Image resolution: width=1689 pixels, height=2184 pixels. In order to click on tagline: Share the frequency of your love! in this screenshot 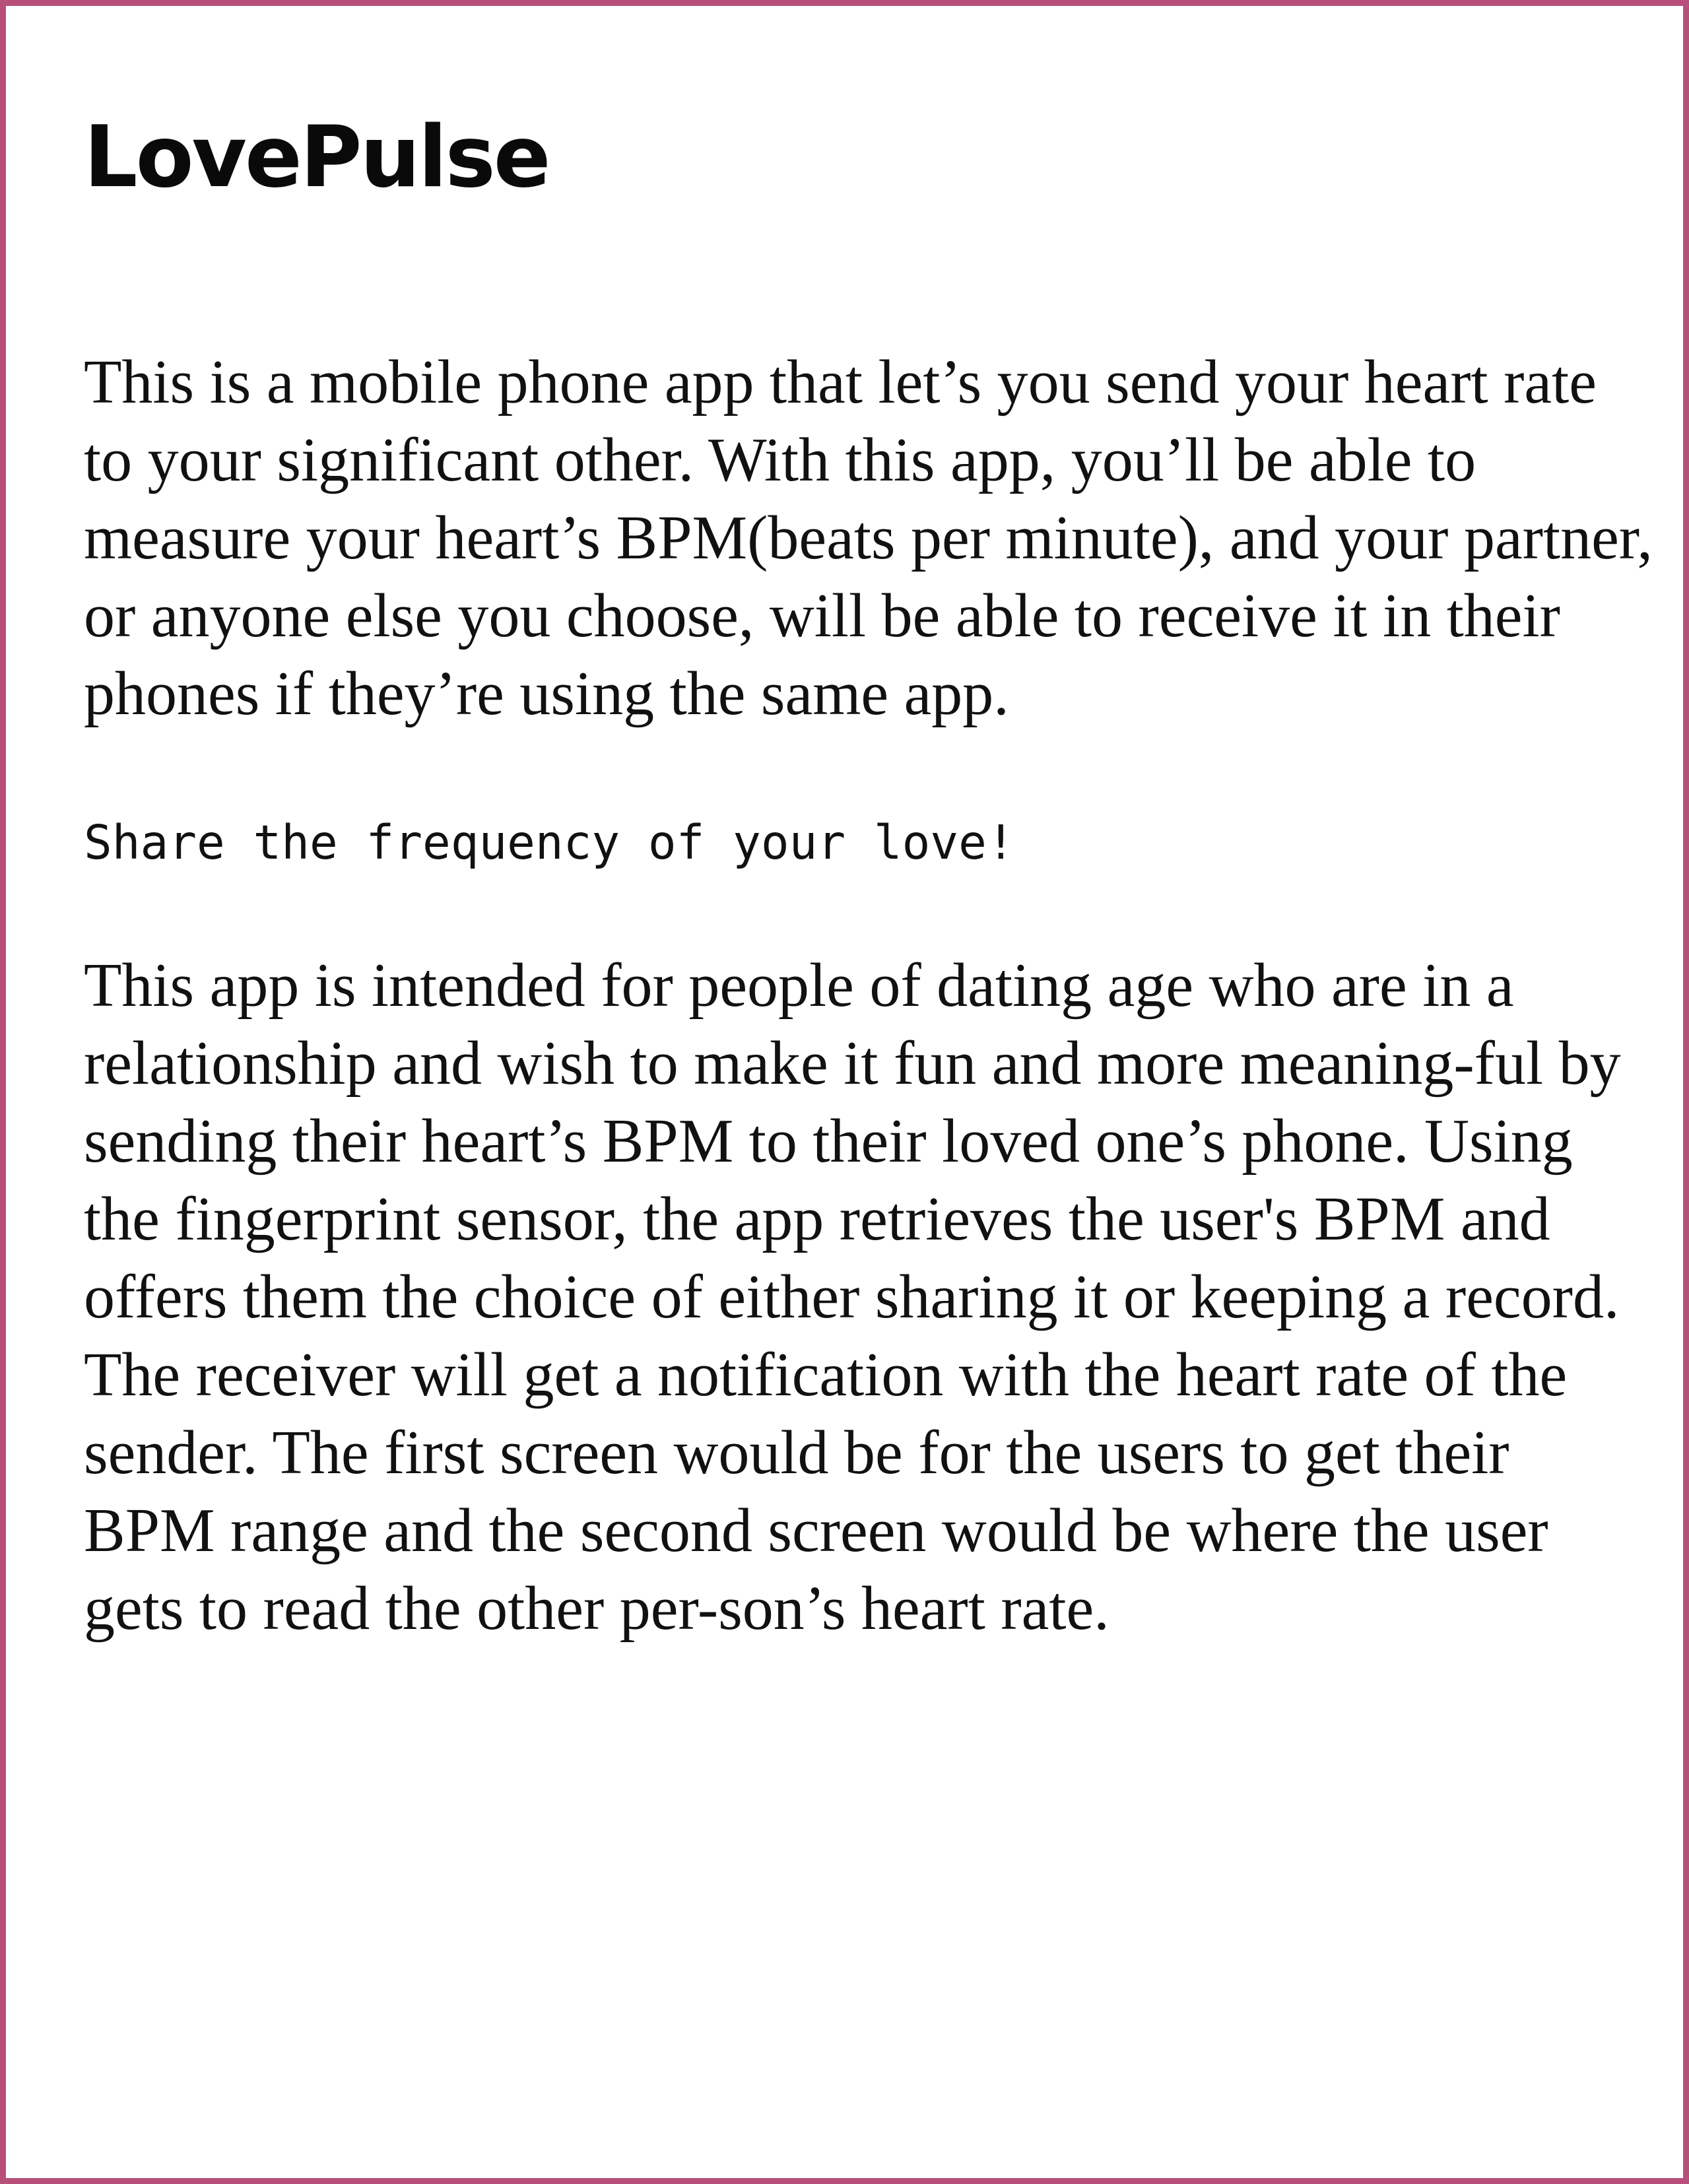, I will do `click(549, 842)`.